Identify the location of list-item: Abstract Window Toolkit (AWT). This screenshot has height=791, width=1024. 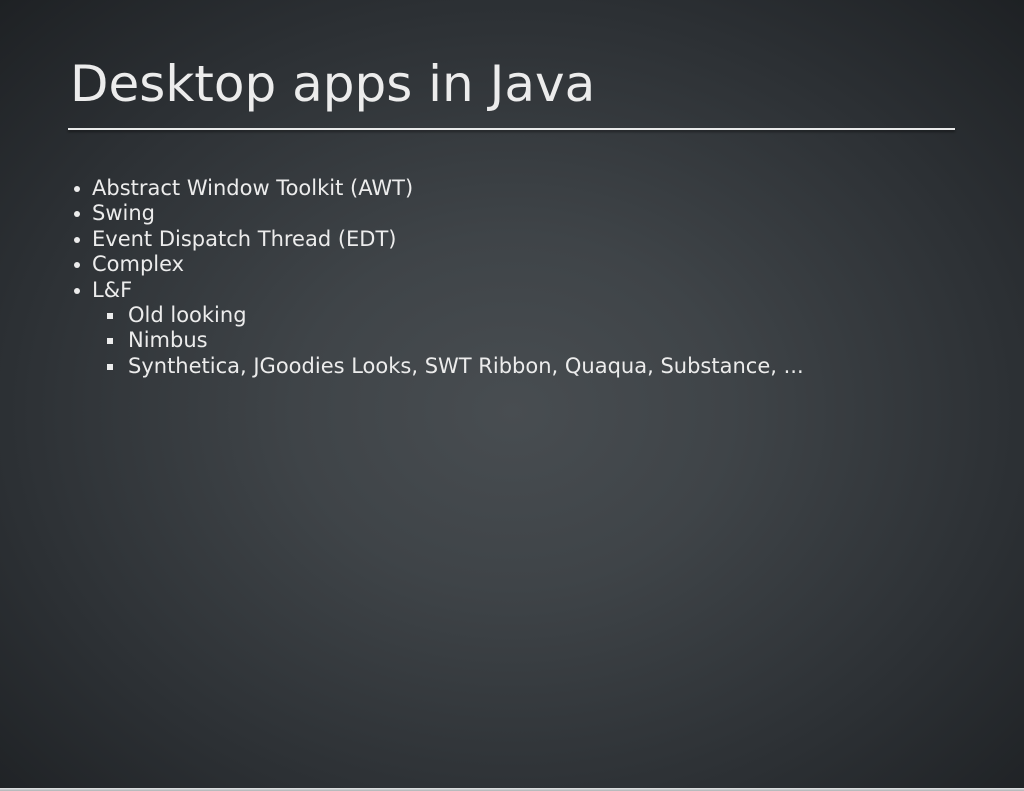
(402, 188).